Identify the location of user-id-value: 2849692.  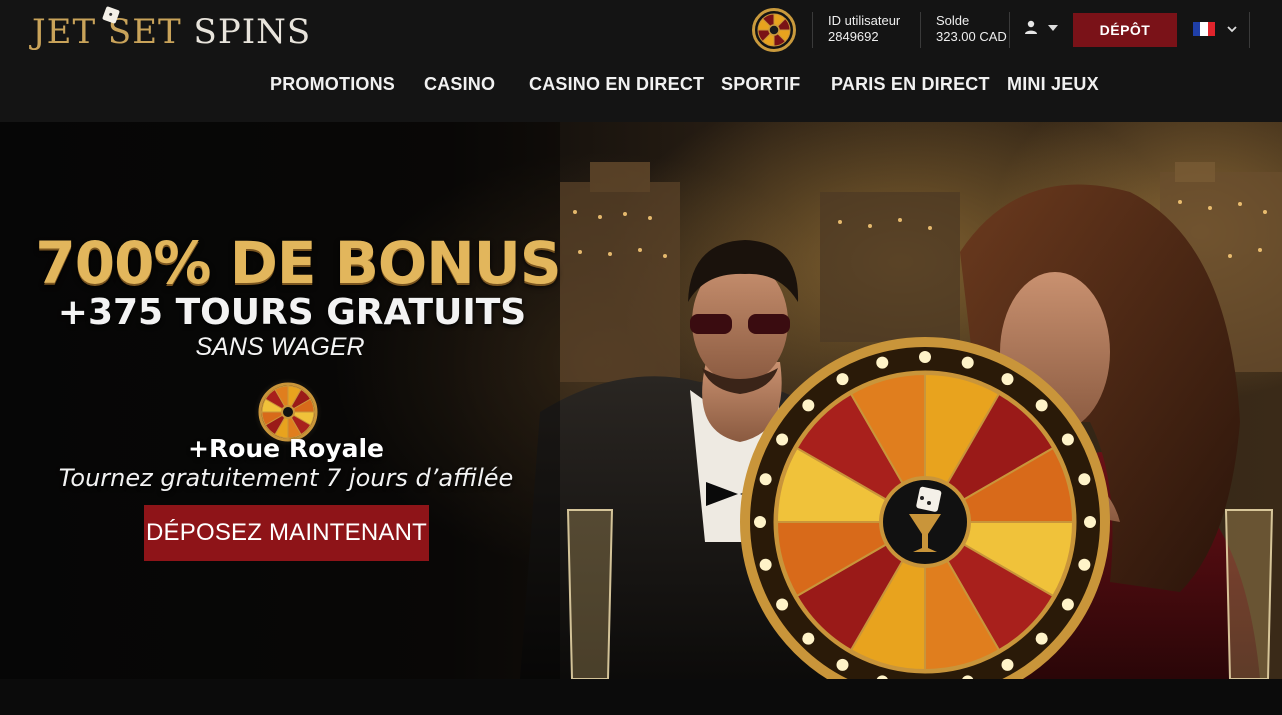
(853, 36).